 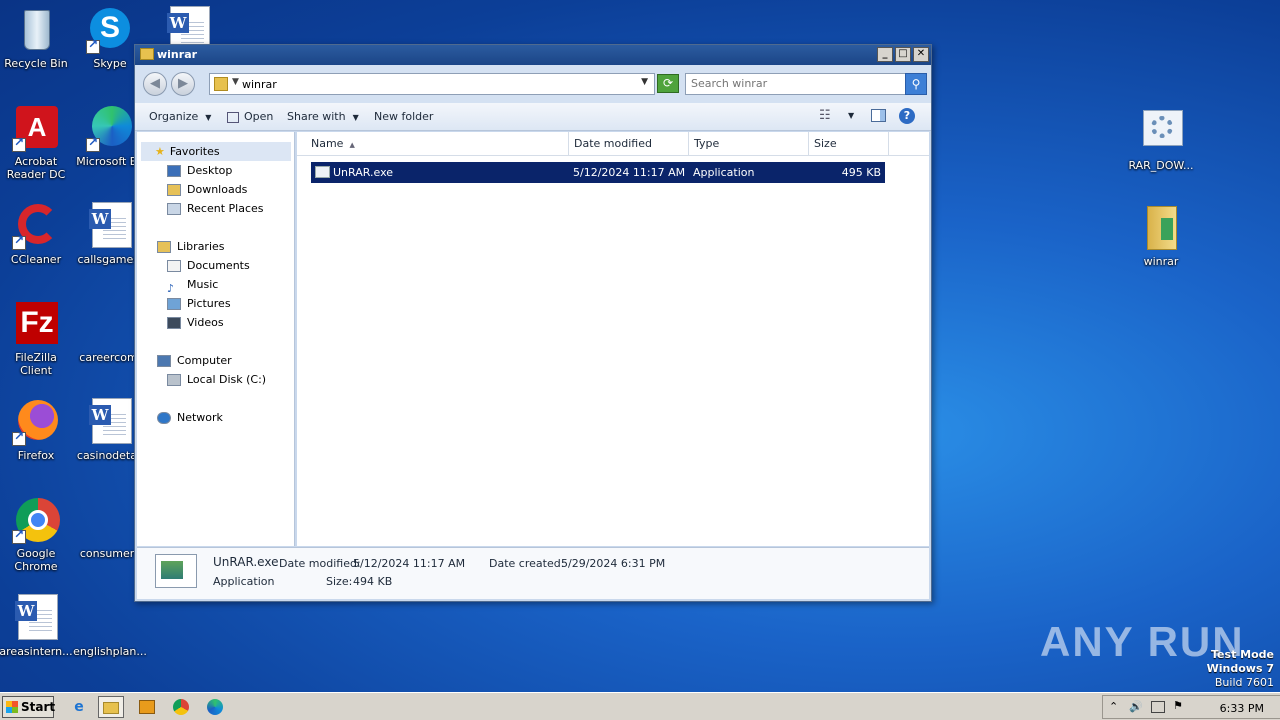 I want to click on nav-label: Music, so click(x=203, y=284).